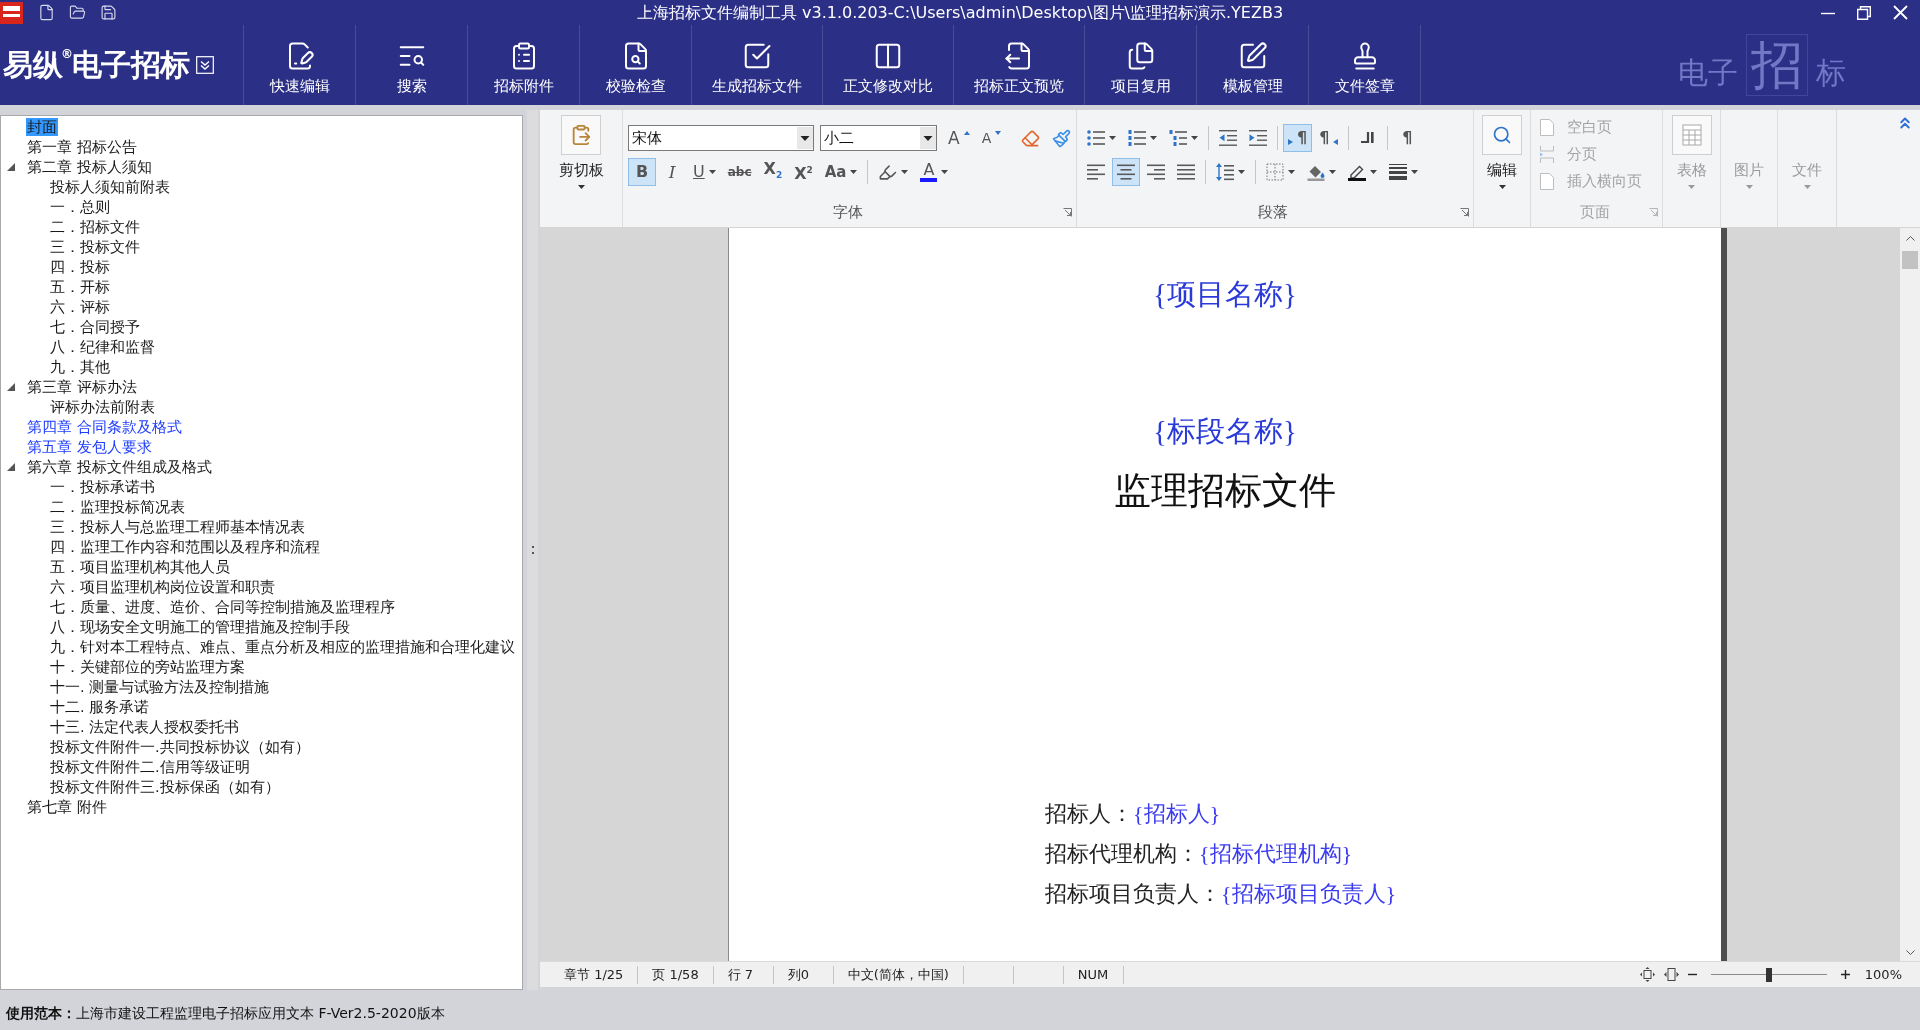 The image size is (1920, 1030). What do you see at coordinates (1273, 212) in the screenshot?
I see `group-label: 段落` at bounding box center [1273, 212].